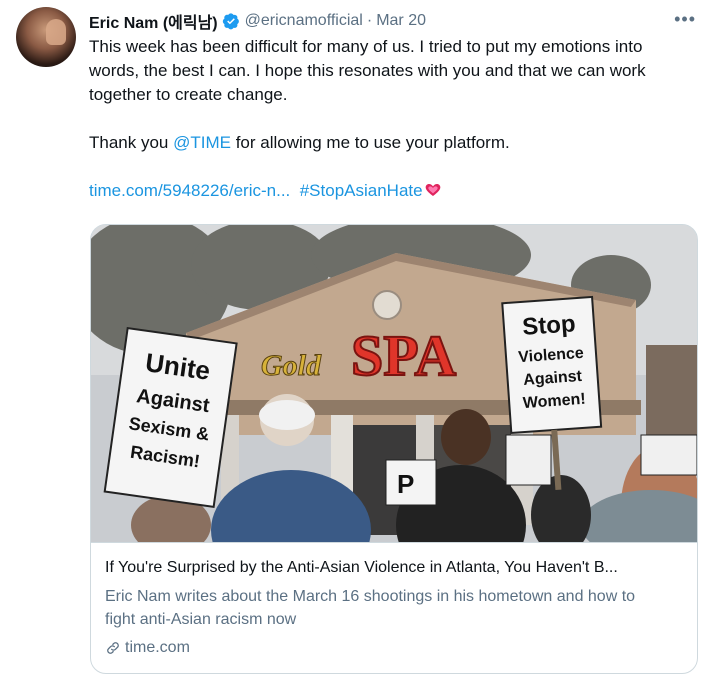 Image resolution: width=714 pixels, height=675 pixels. I want to click on store-script: Gold, so click(291, 365).